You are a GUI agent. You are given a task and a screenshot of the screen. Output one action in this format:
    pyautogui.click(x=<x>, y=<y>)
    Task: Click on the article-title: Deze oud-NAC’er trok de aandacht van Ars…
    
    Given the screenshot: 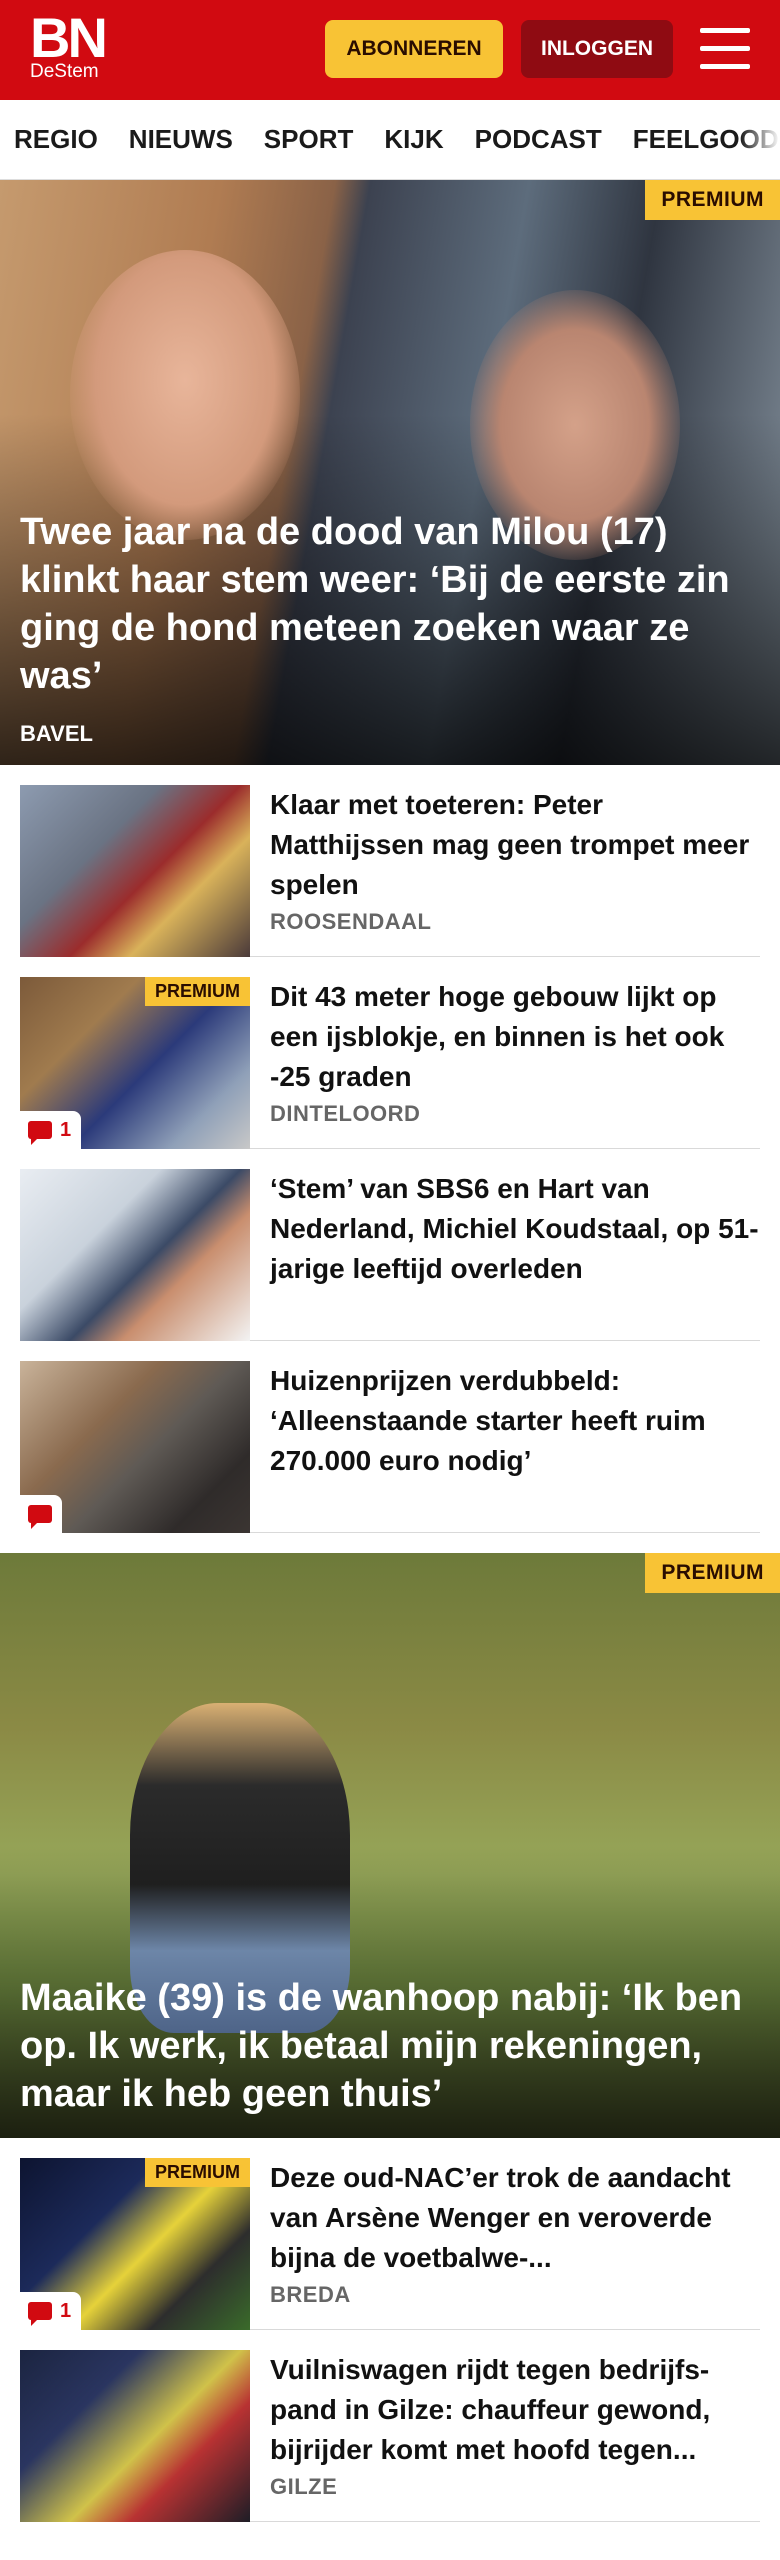 What is the action you would take?
    pyautogui.click(x=515, y=2218)
    